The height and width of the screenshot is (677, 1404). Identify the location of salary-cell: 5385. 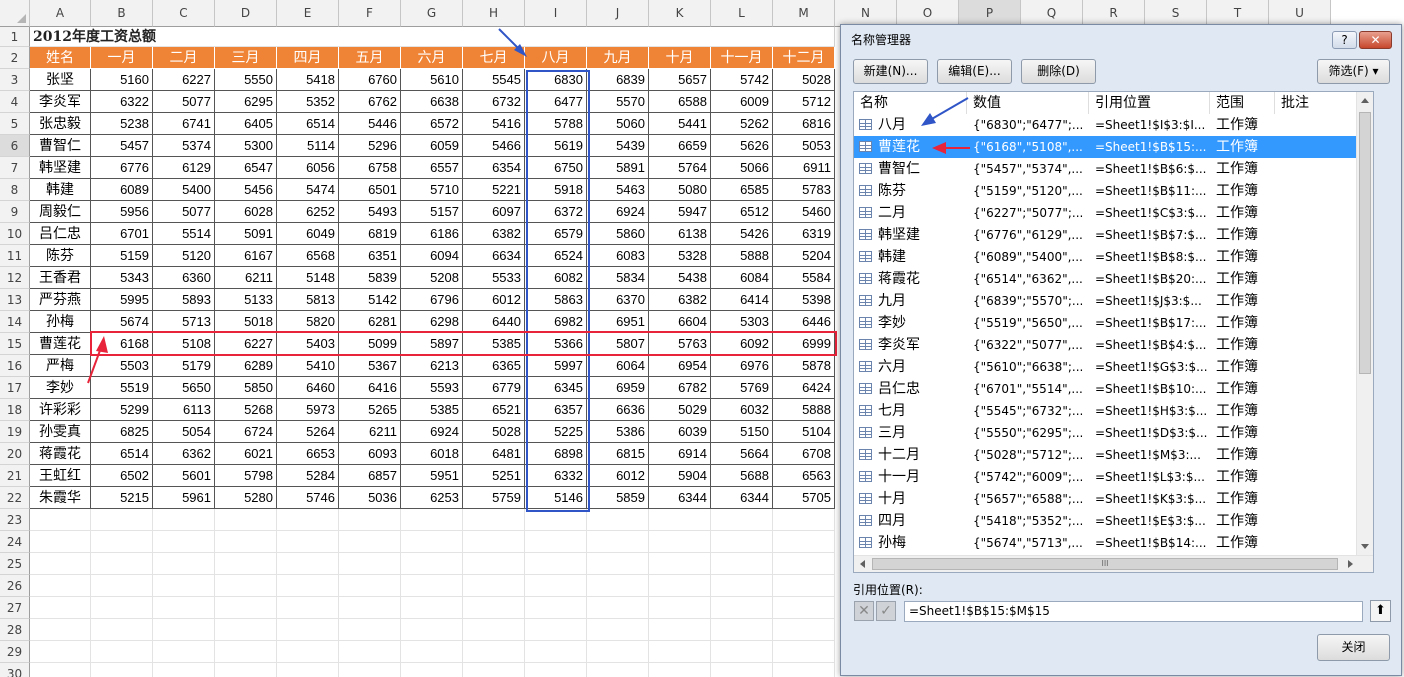
(494, 344).